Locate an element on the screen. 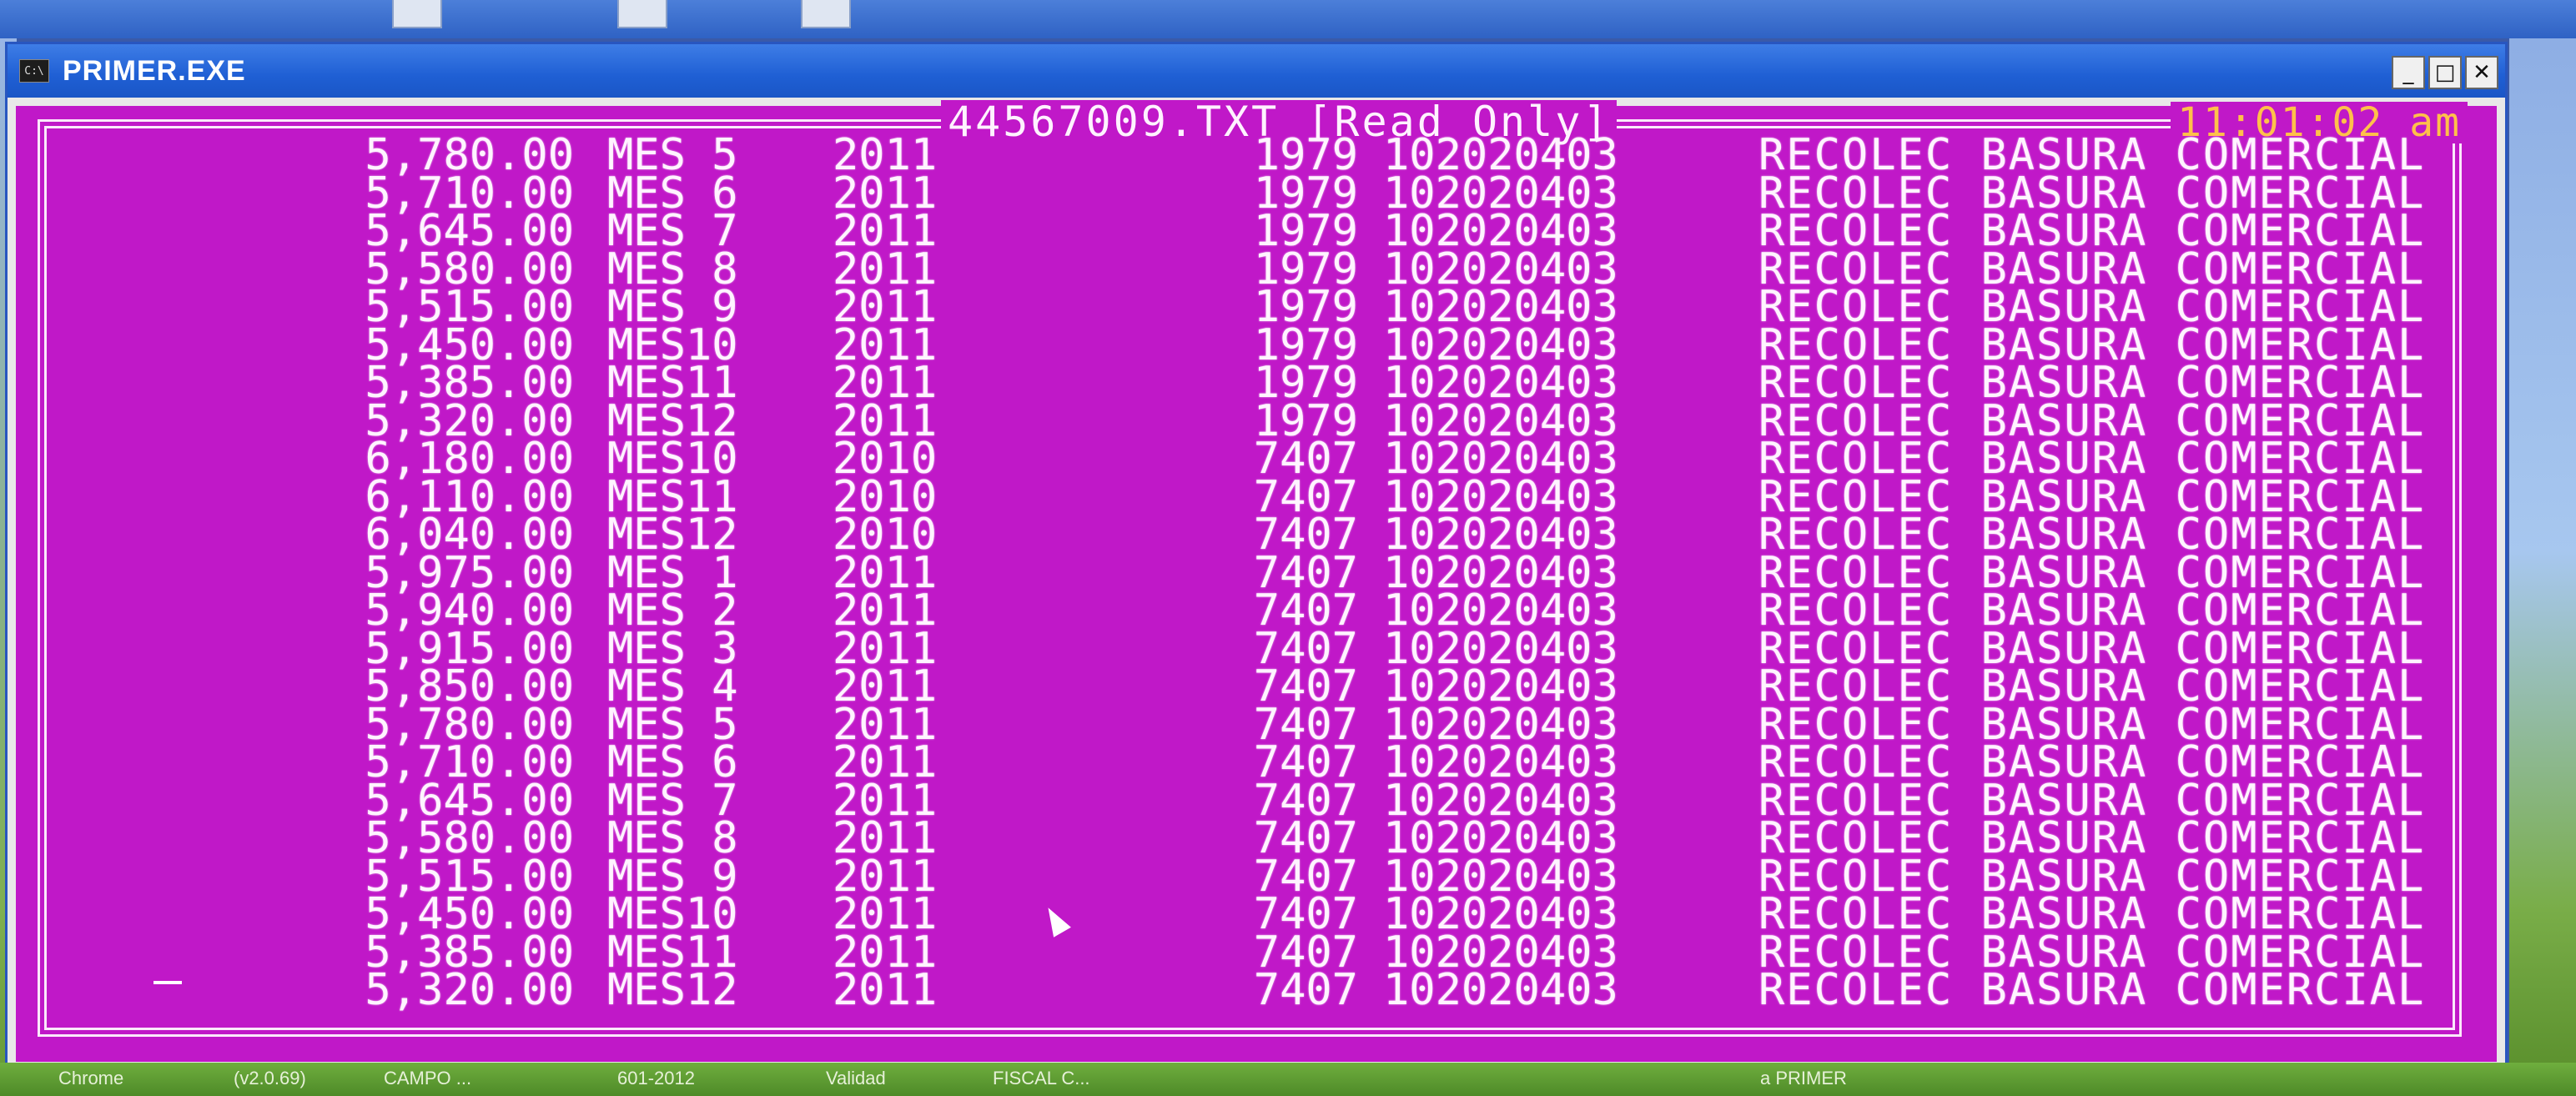 The width and height of the screenshot is (2576, 1096). row-month: MES12 is located at coordinates (672, 990).